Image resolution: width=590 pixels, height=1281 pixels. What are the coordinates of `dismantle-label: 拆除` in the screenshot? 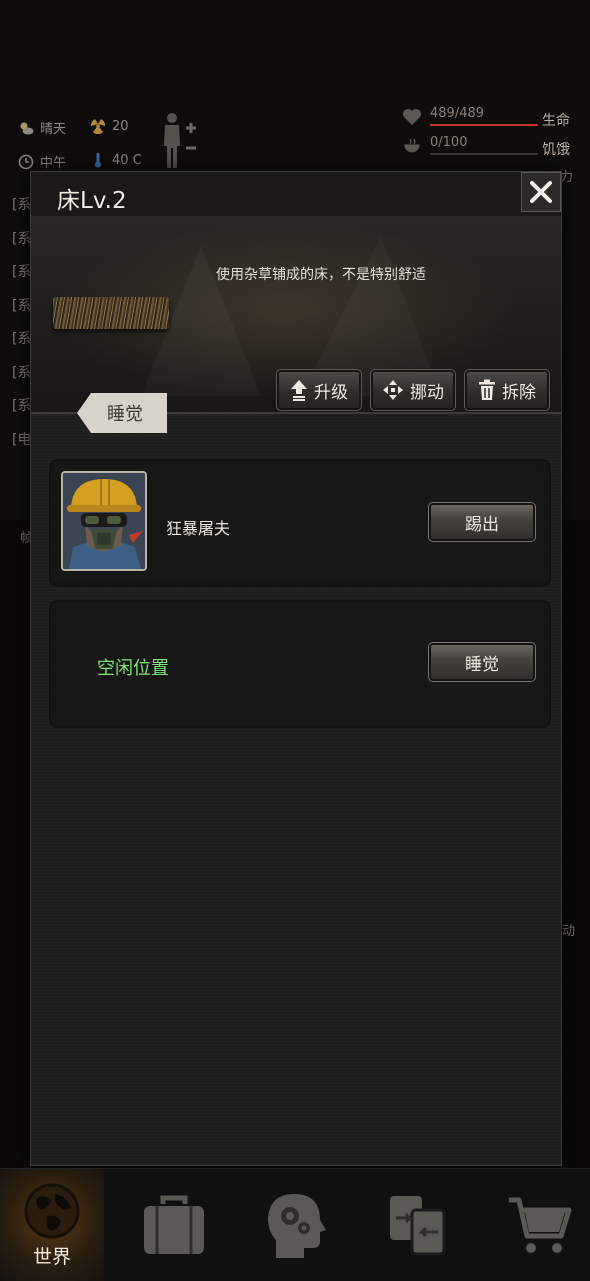 It's located at (519, 392).